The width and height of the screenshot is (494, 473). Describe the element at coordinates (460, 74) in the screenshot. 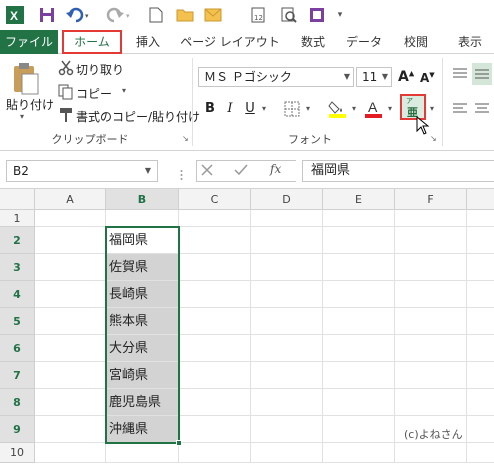

I see `align-top-icon` at that location.